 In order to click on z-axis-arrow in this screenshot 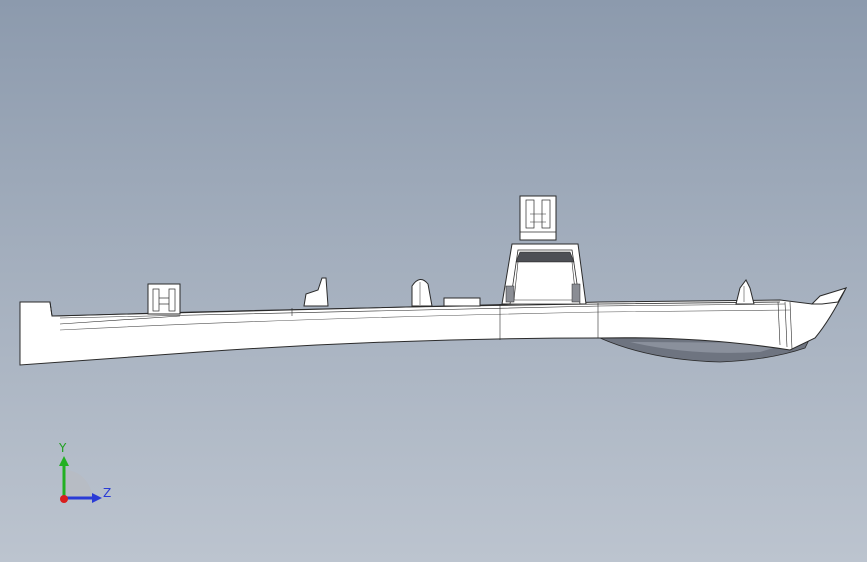, I will do `click(97, 498)`.